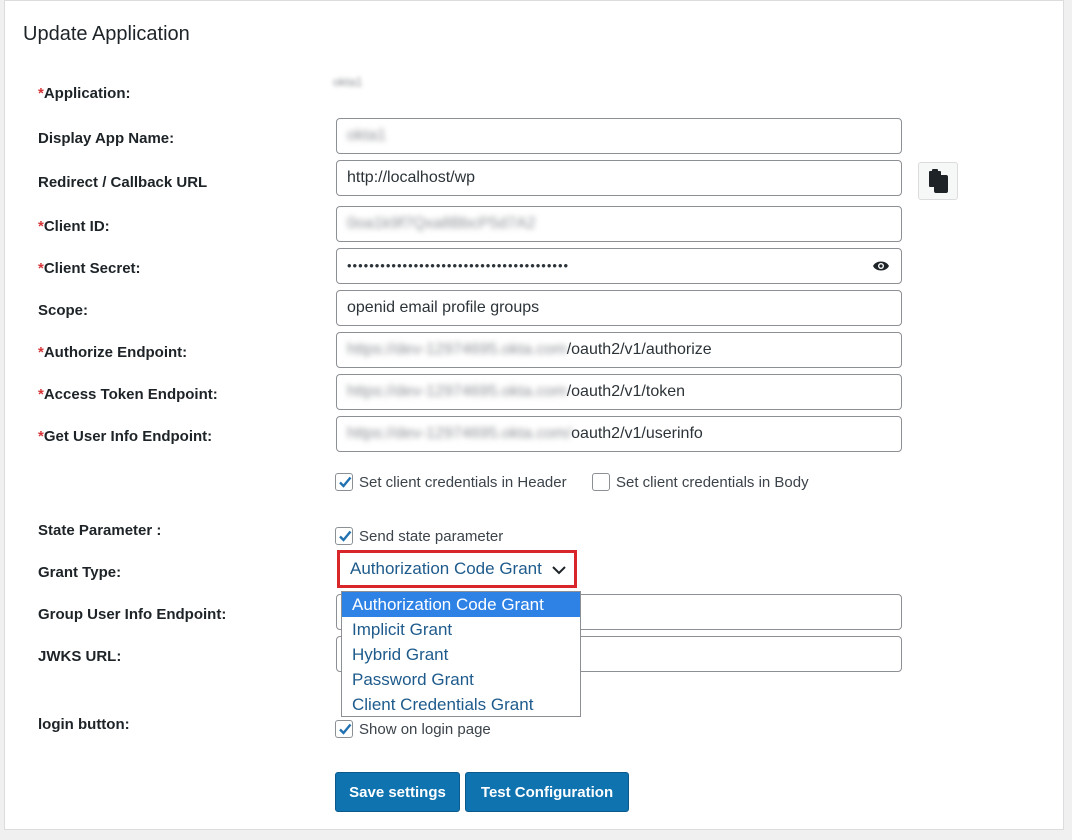 This screenshot has width=1072, height=840. I want to click on grant-type-label: Grant Type:, so click(80, 572).